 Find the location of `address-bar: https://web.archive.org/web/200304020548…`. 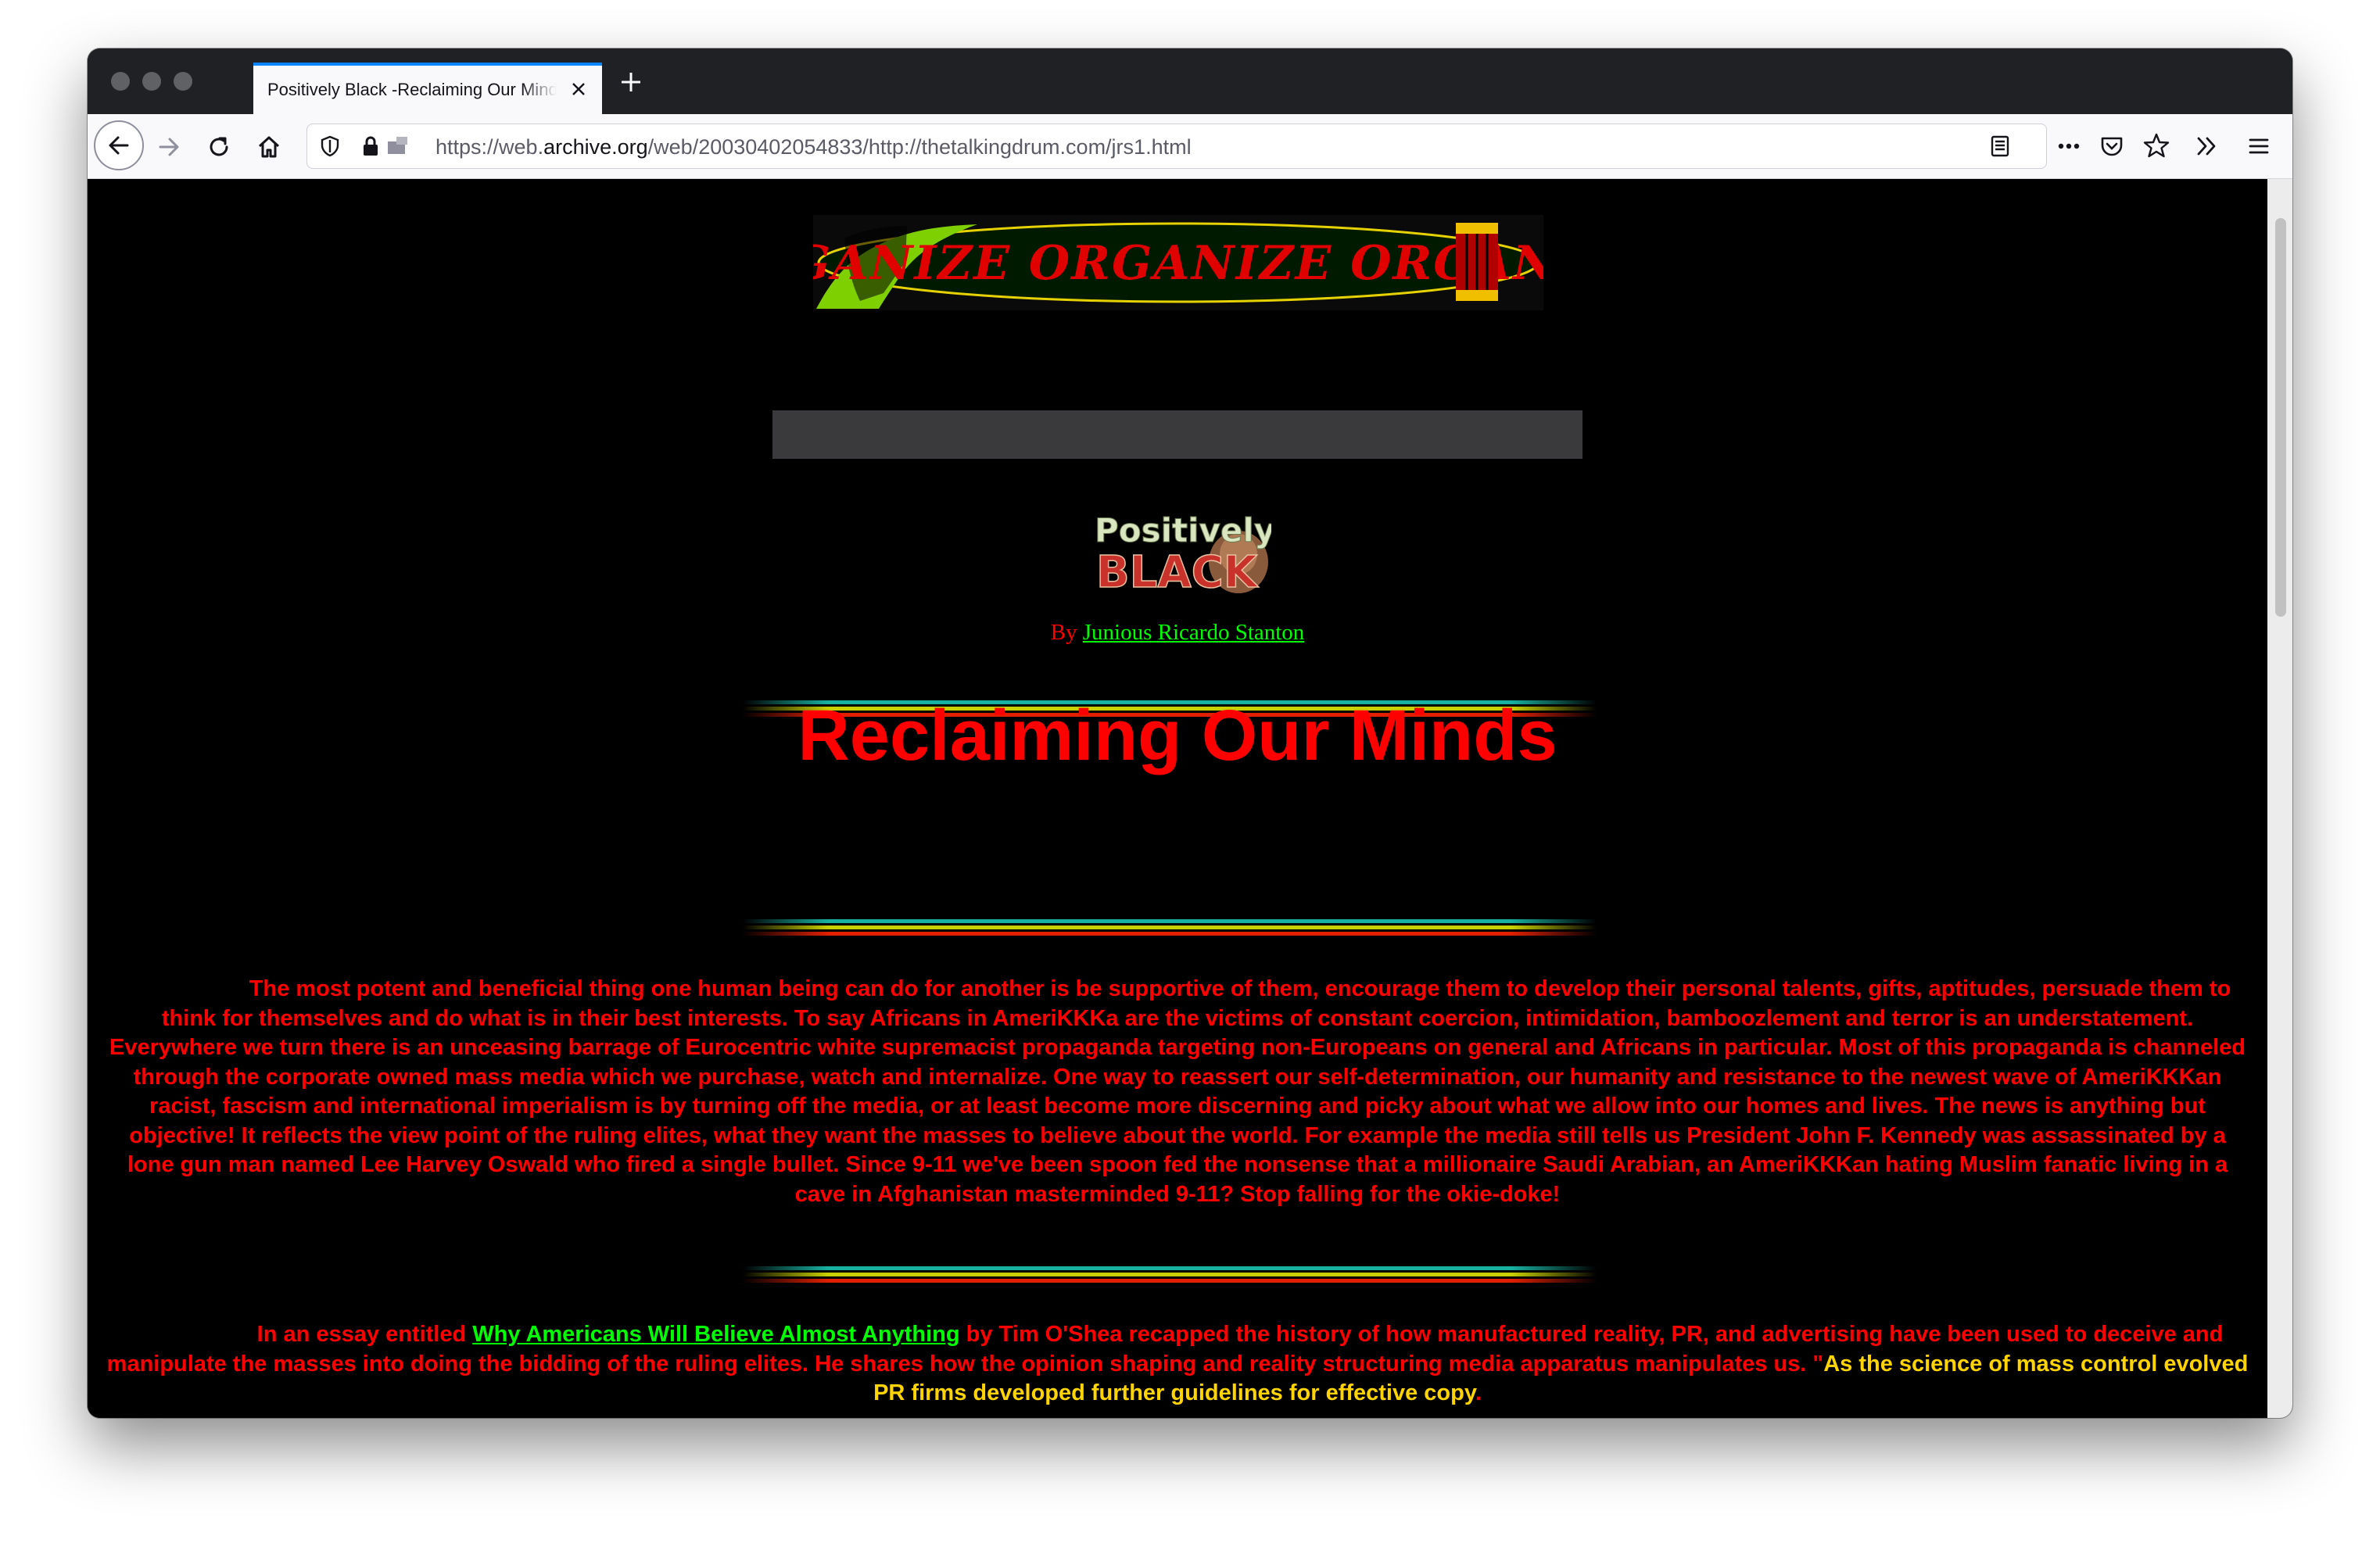

address-bar: https://web.archive.org/web/200304020548… is located at coordinates (1176, 146).